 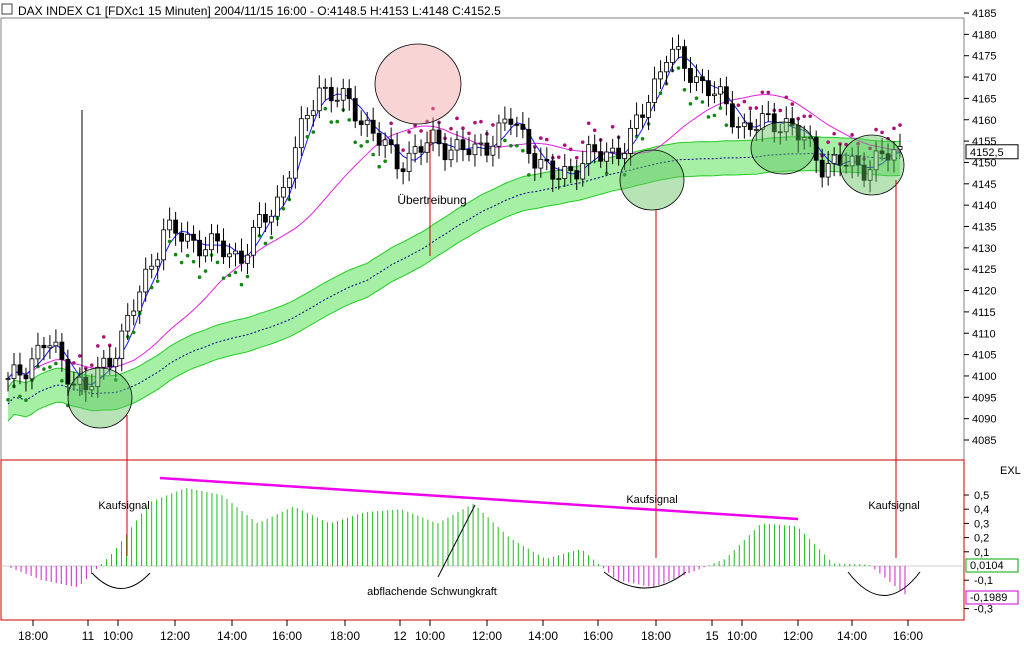 What do you see at coordinates (712, 636) in the screenshot?
I see `x-tick-label: 15` at bounding box center [712, 636].